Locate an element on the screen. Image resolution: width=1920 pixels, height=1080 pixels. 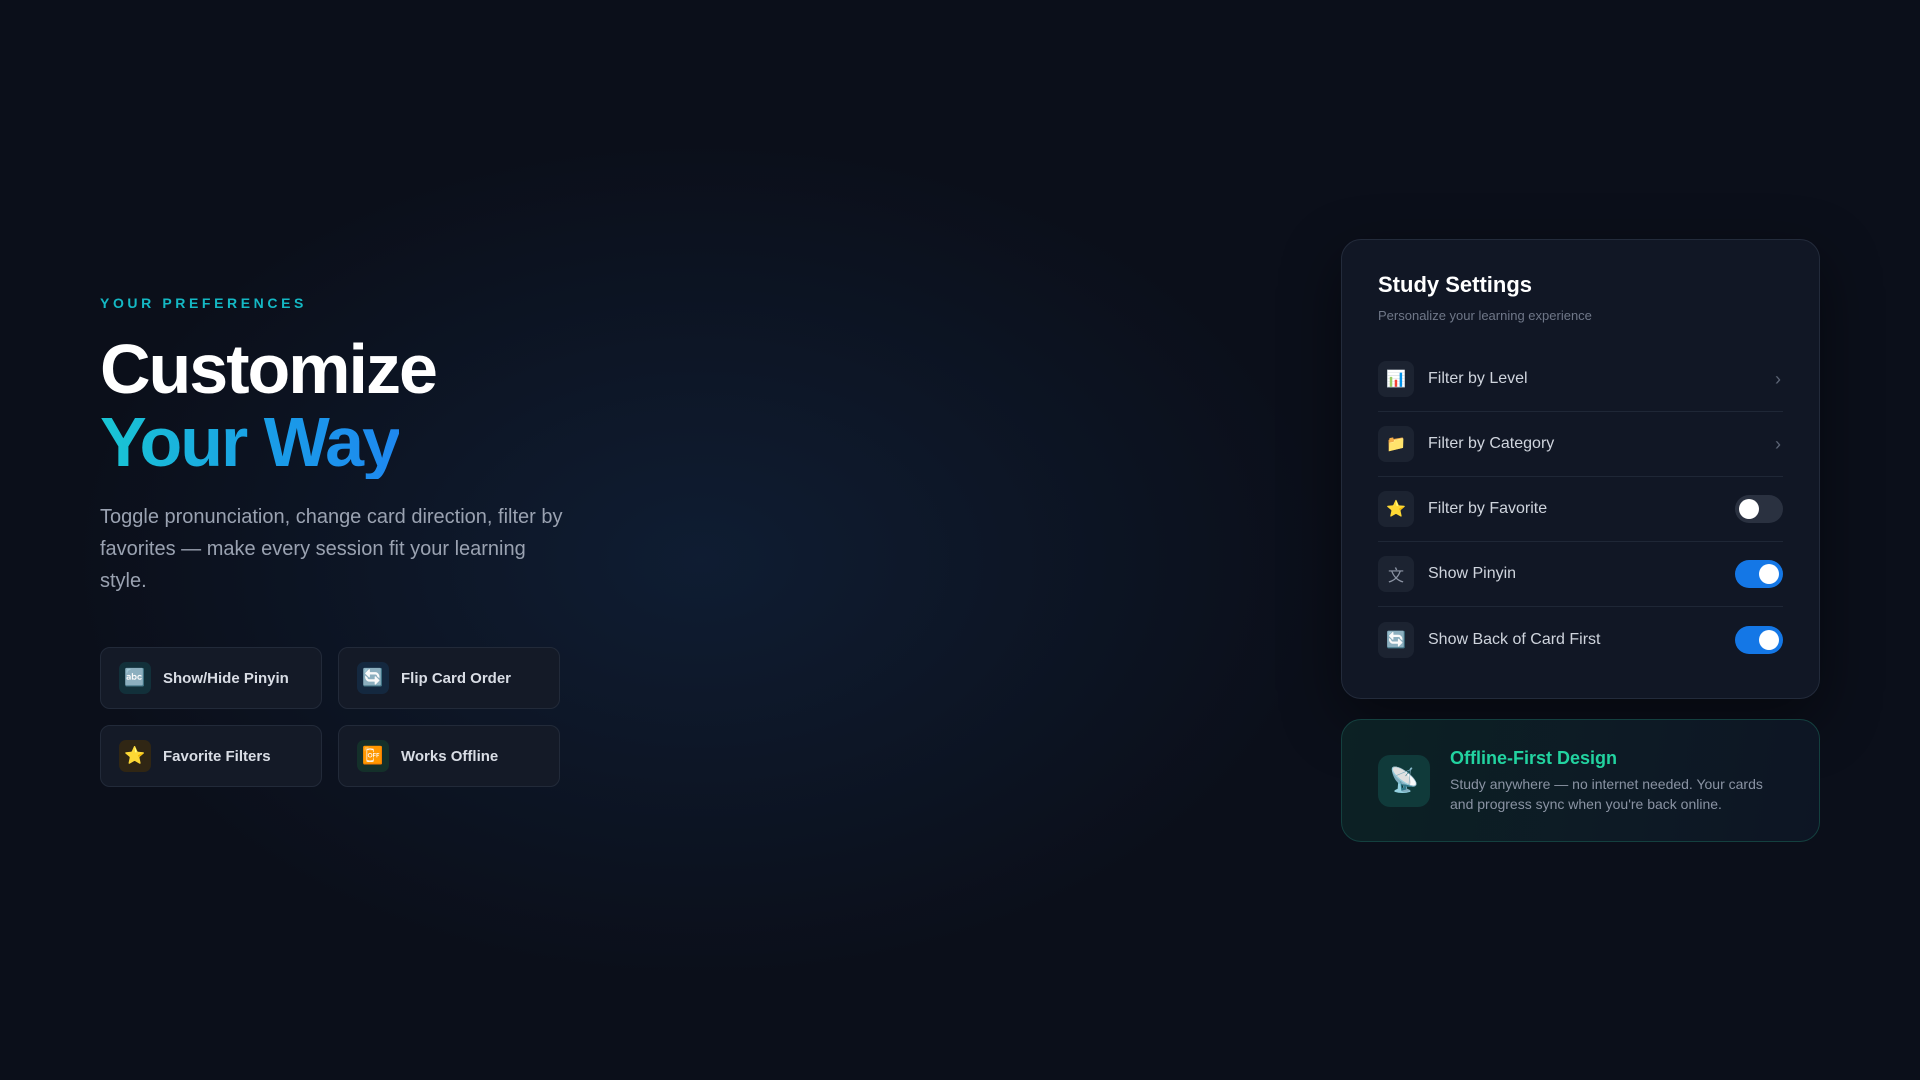
feature-chip-offline: 📴 Works Offline is located at coordinates (449, 756).